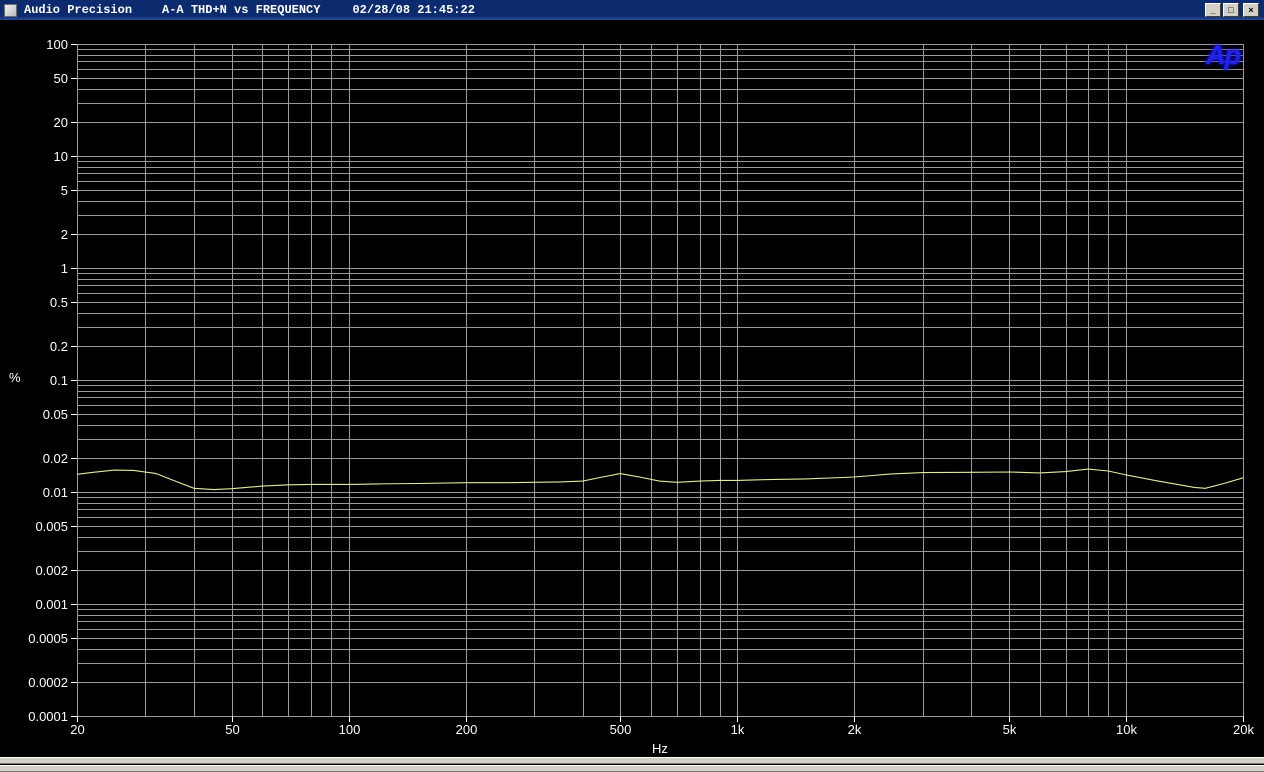 This screenshot has width=1264, height=772. Describe the element at coordinates (64, 268) in the screenshot. I see `y-tick-label: 1` at that location.